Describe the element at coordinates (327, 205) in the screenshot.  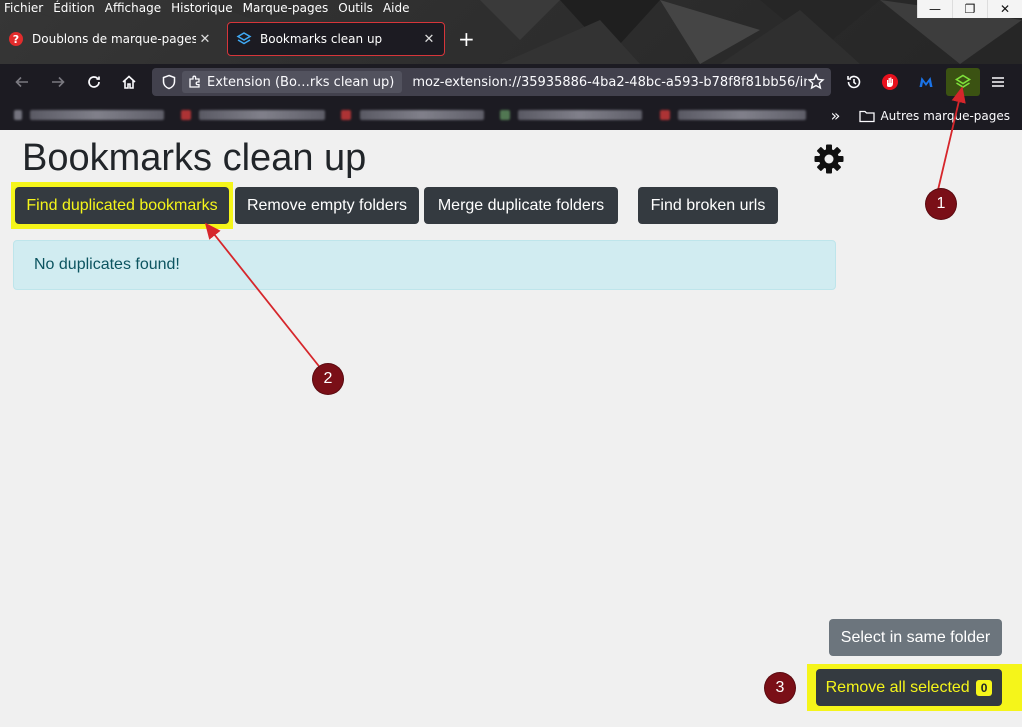
I see `remove-empty-folders-button: Remove empty folders` at that location.